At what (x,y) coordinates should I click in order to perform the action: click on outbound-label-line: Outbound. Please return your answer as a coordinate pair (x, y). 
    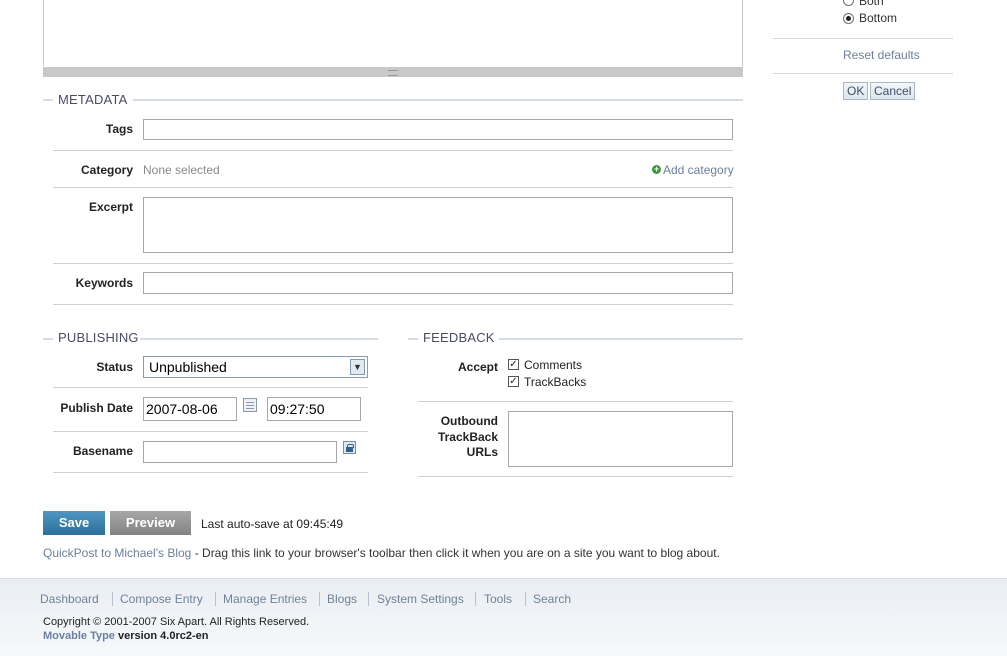
    Looking at the image, I should click on (469, 421).